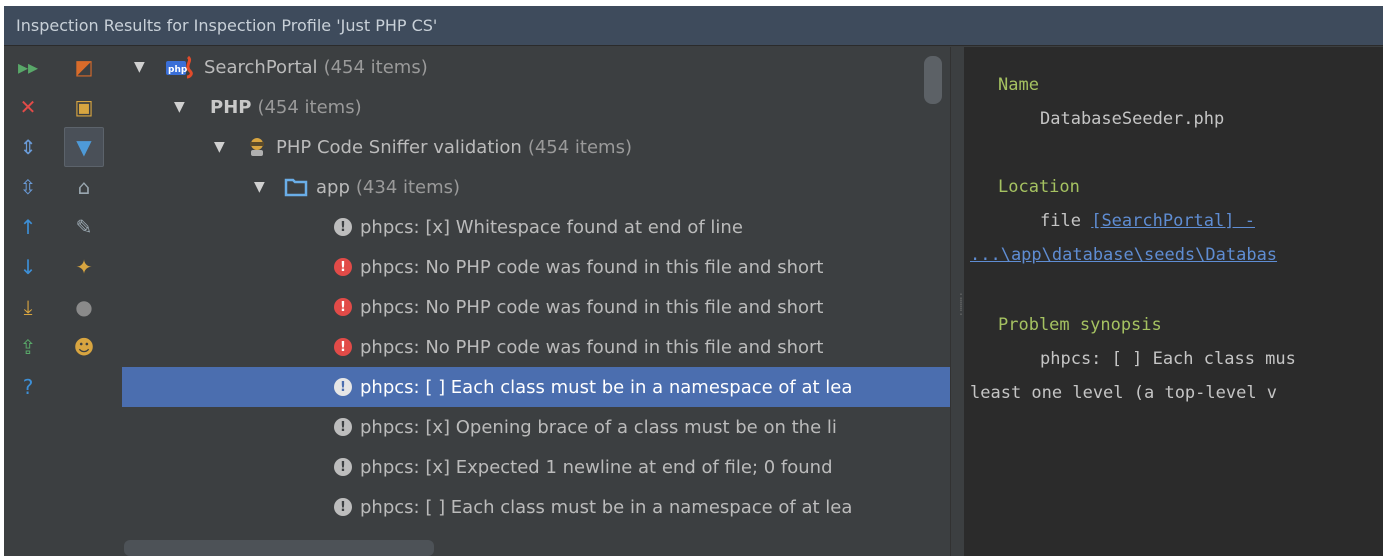 This screenshot has height=556, width=1383. I want to click on down-arrow-icon: ↓, so click(28, 267).